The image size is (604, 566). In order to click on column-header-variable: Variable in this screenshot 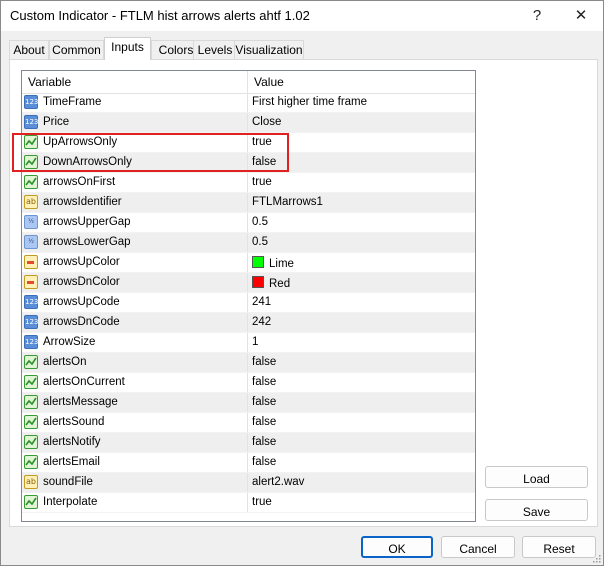, I will do `click(49, 82)`.